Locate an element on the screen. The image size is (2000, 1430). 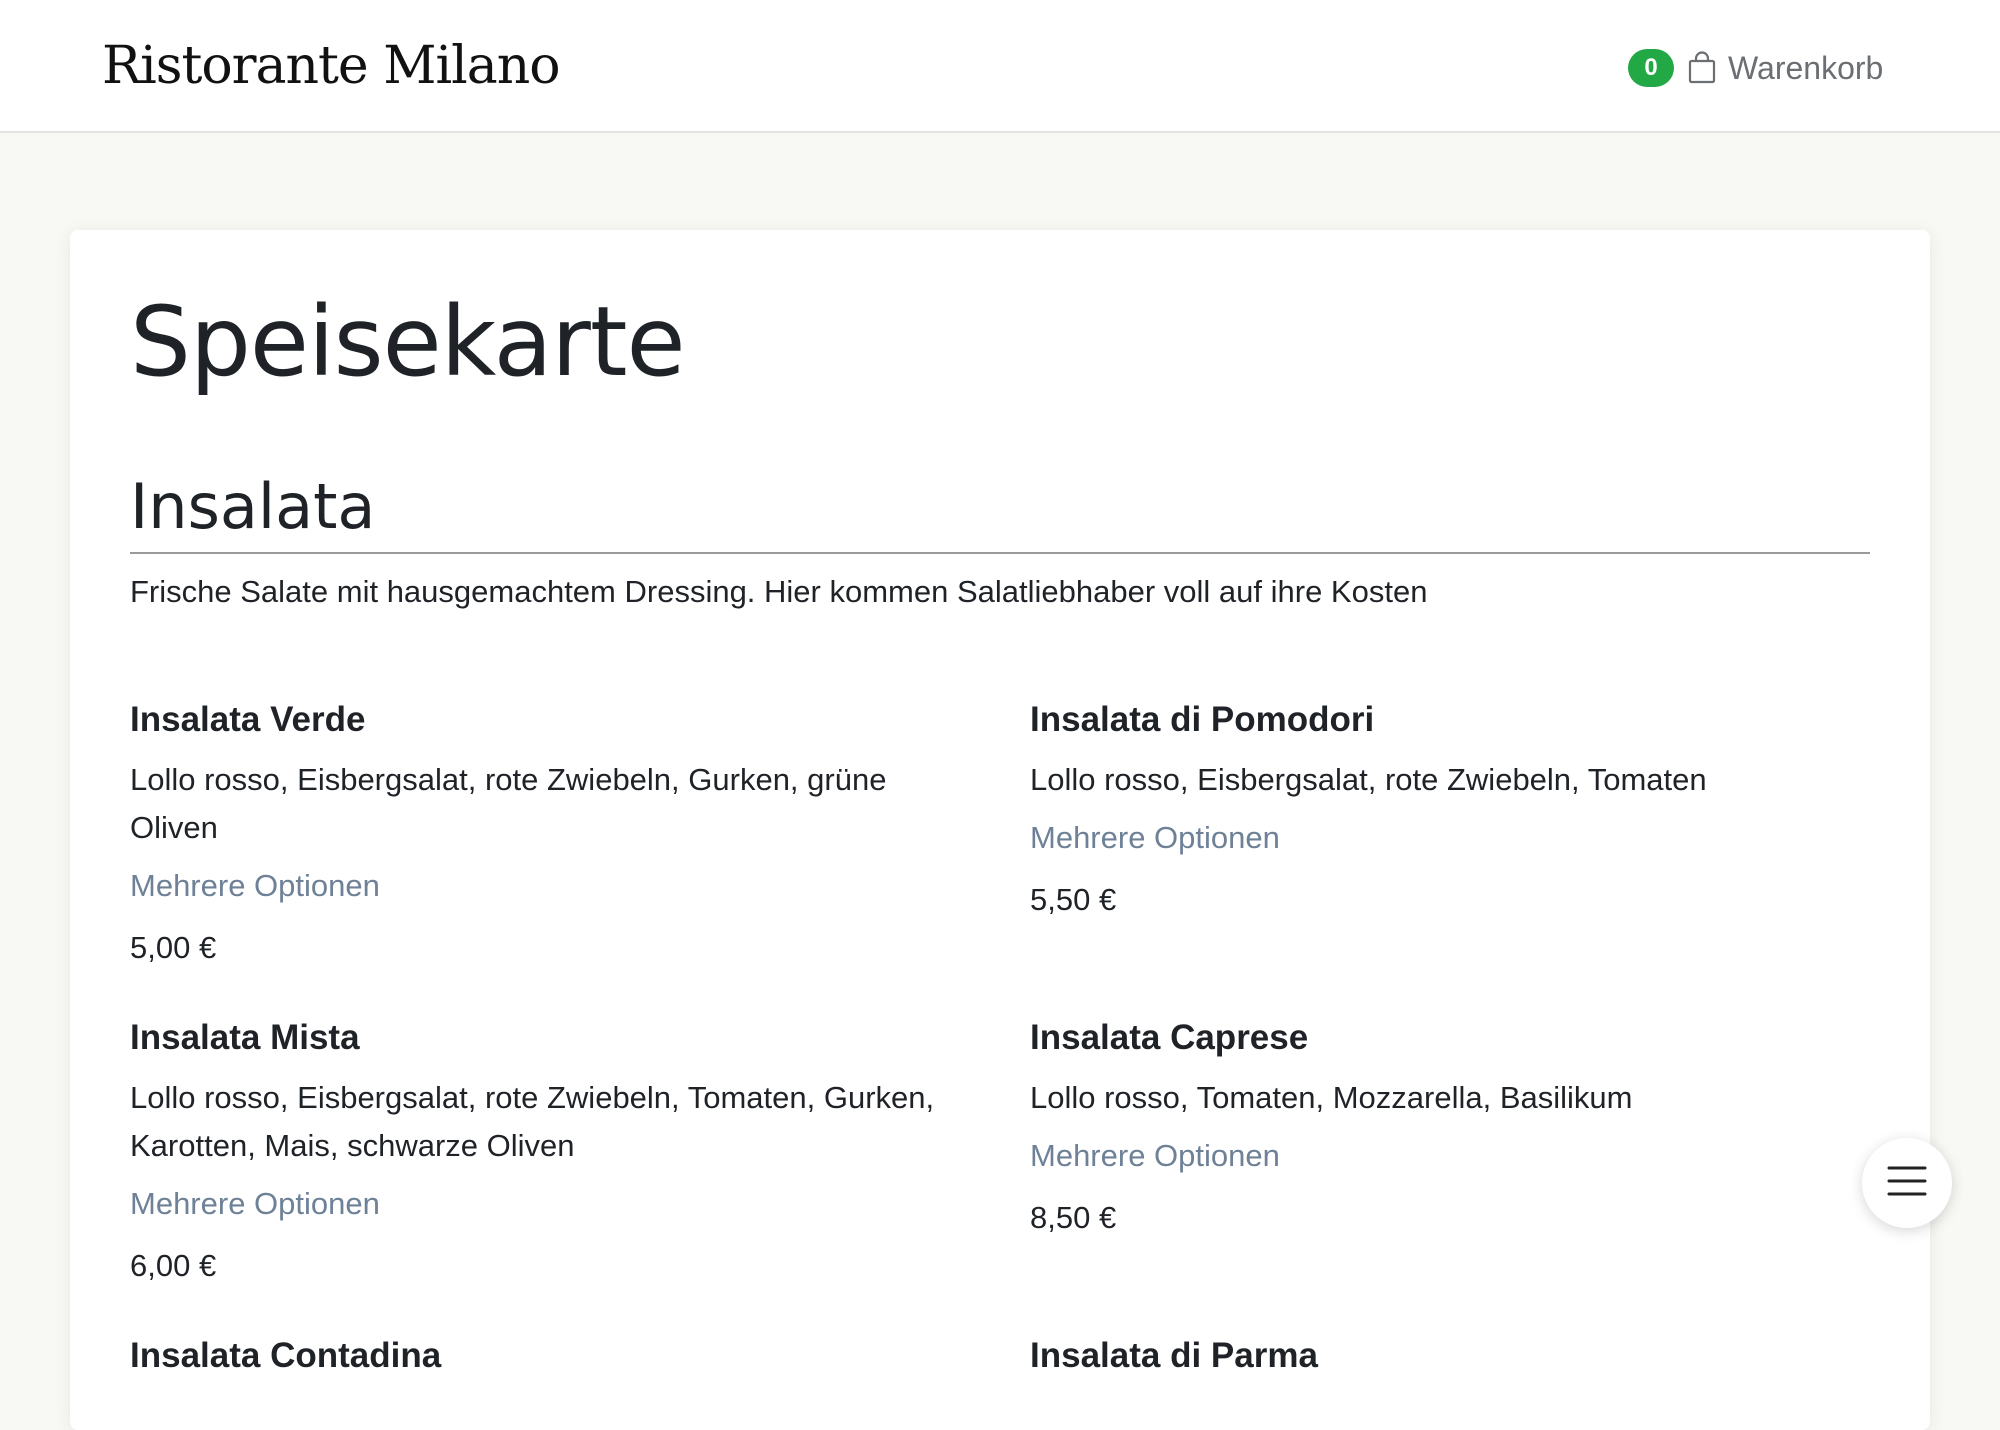
shopping-bag-icon is located at coordinates (1702, 68).